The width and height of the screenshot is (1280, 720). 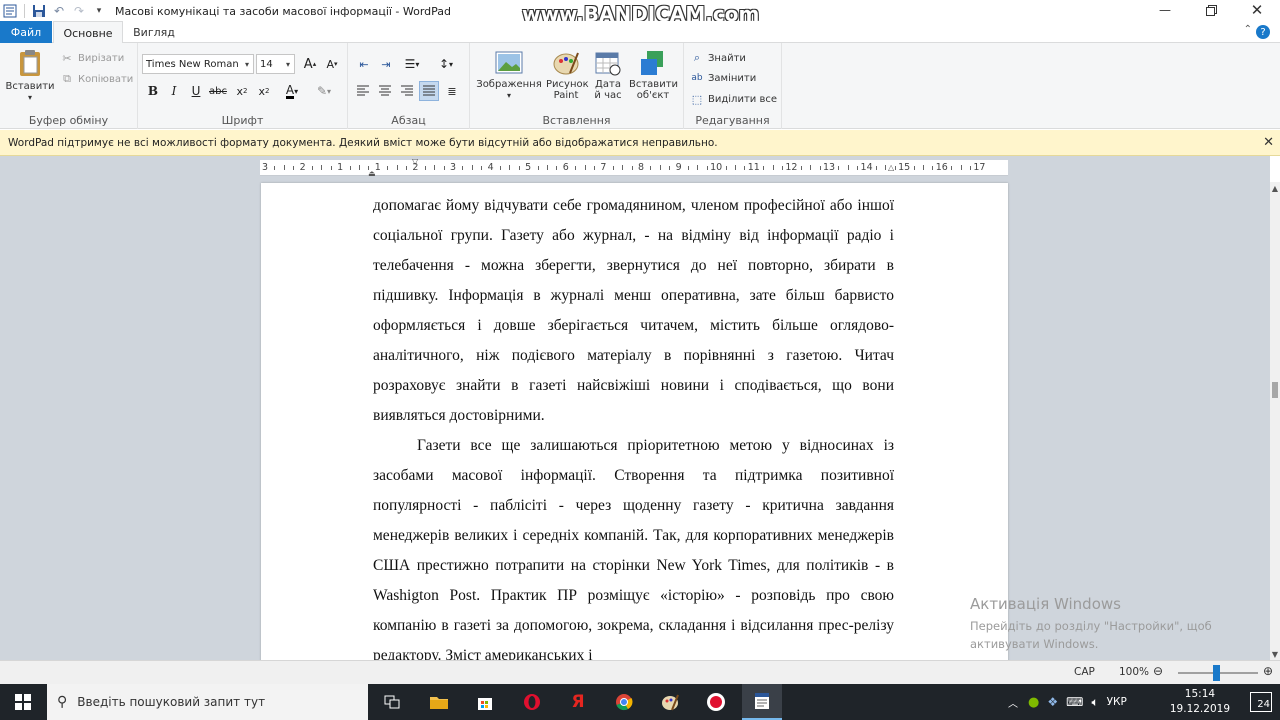 What do you see at coordinates (96, 79) in the screenshot?
I see `copy-button: ⧉ Копіювати` at bounding box center [96, 79].